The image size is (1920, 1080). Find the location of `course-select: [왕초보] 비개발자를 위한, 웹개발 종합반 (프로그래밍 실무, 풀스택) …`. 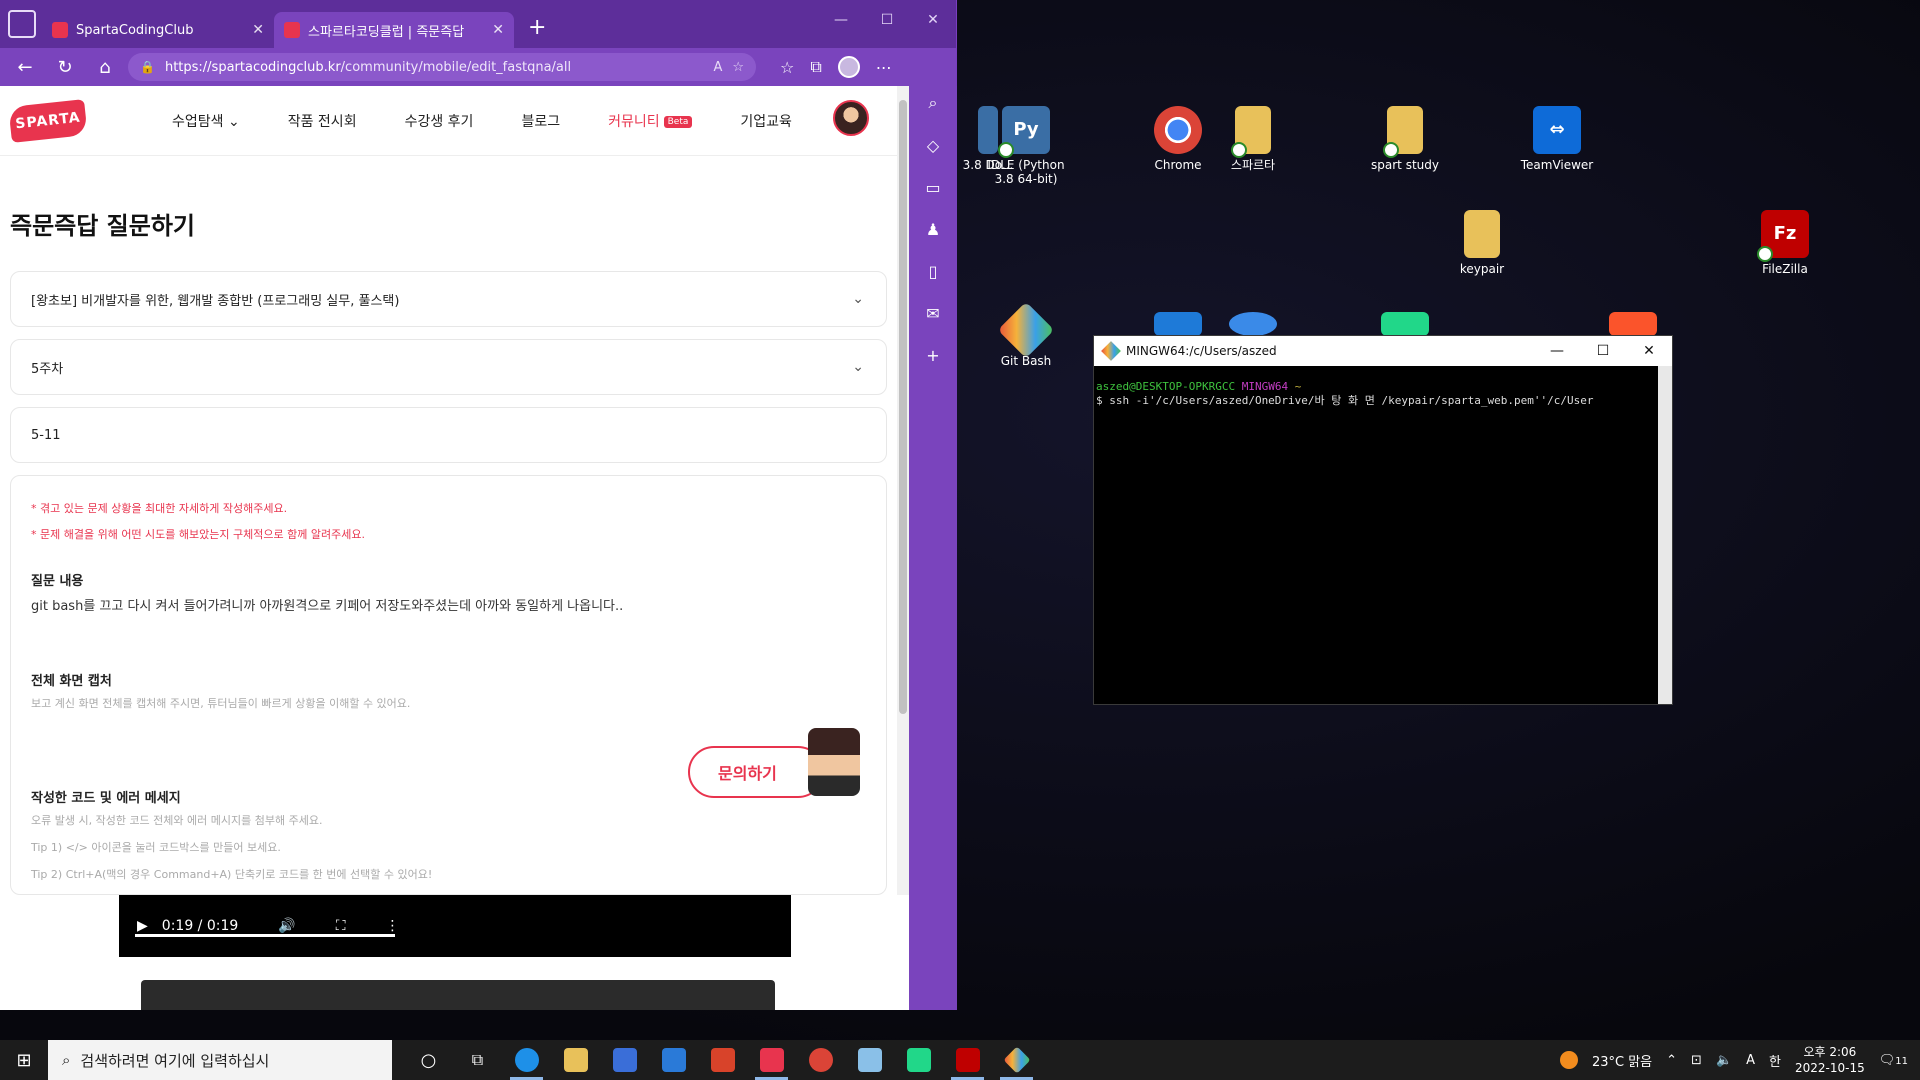

course-select: [왕초보] 비개발자를 위한, 웹개발 종합반 (프로그래밍 실무, 풀스택) … is located at coordinates (448, 299).